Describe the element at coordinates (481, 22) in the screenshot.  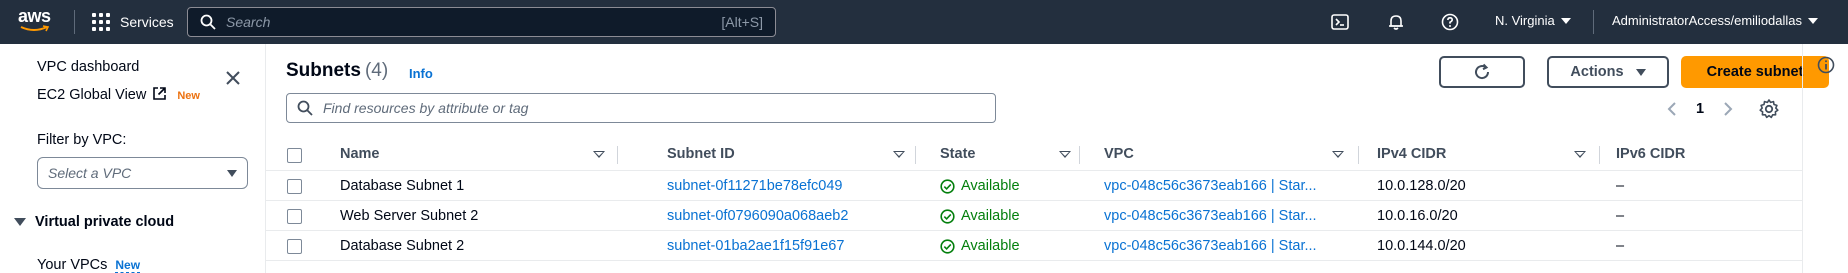
I see `global-search-input: Search [Alt+S]` at that location.